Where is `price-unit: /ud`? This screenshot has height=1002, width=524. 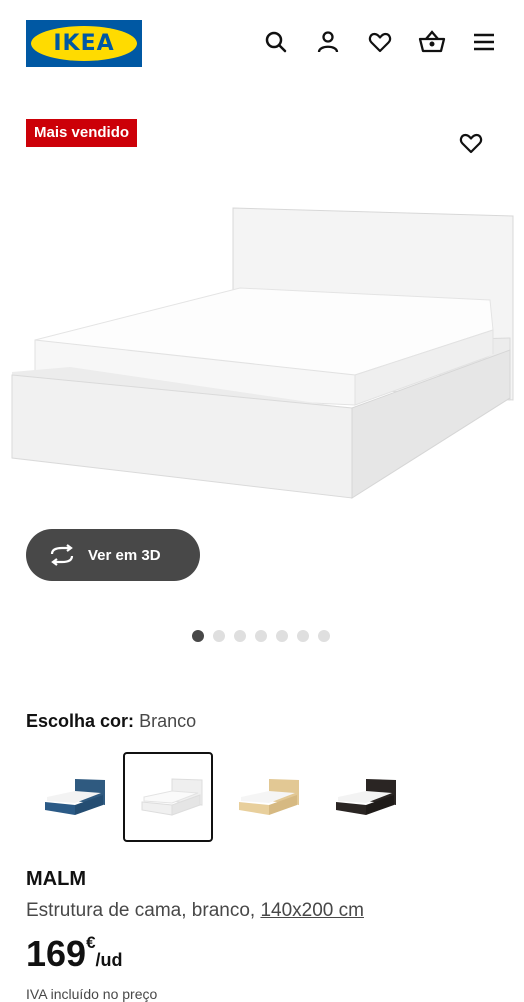 price-unit: /ud is located at coordinates (109, 960).